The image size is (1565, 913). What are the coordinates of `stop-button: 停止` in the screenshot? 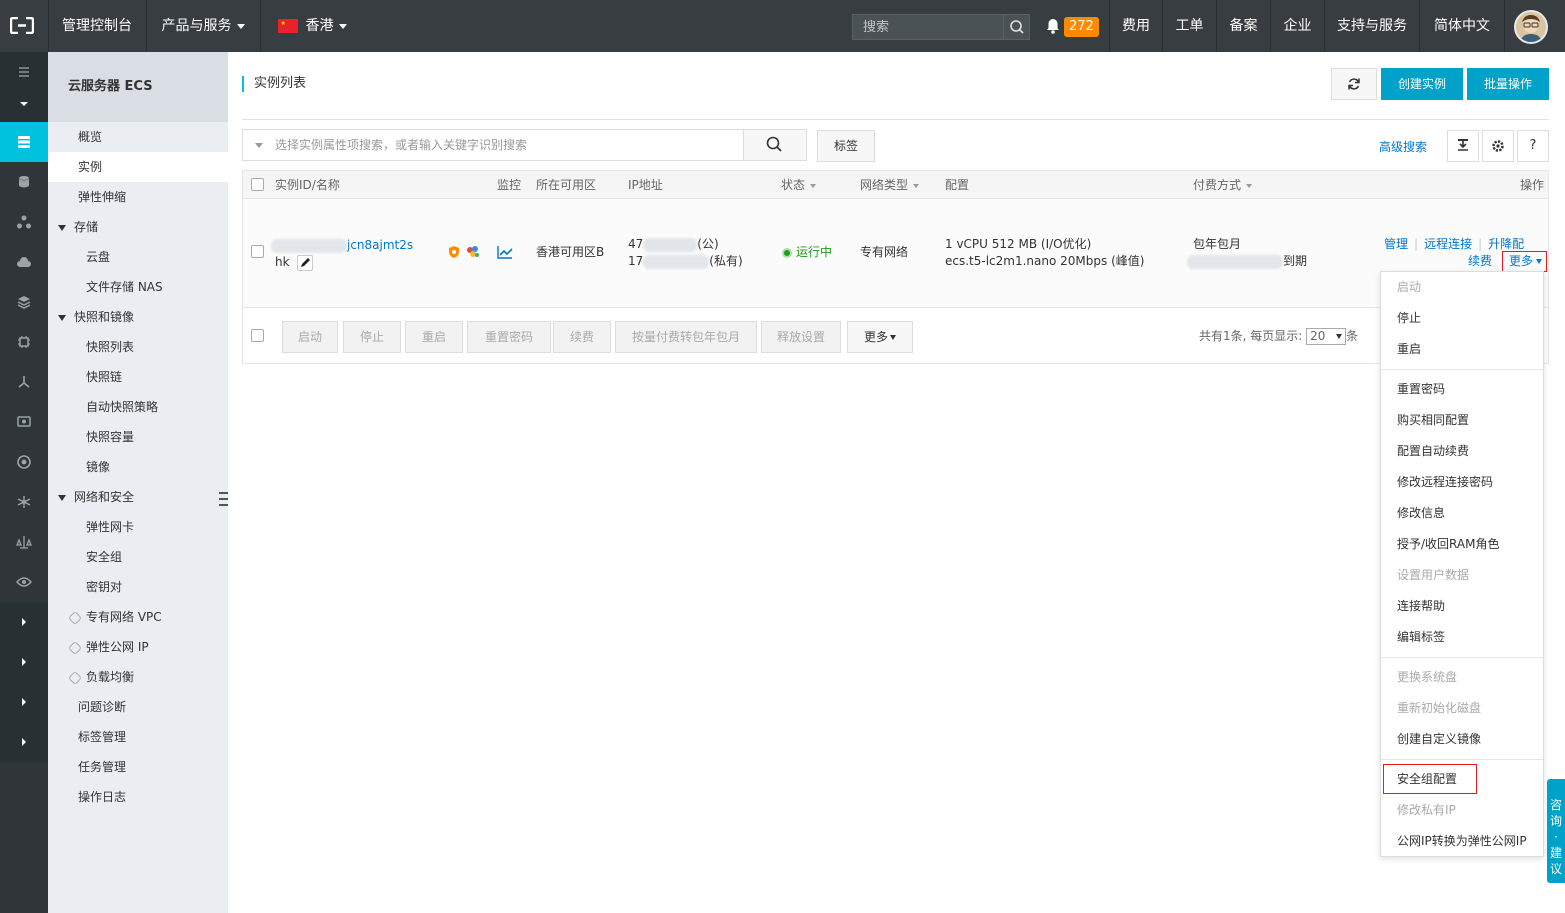 It's located at (372, 337).